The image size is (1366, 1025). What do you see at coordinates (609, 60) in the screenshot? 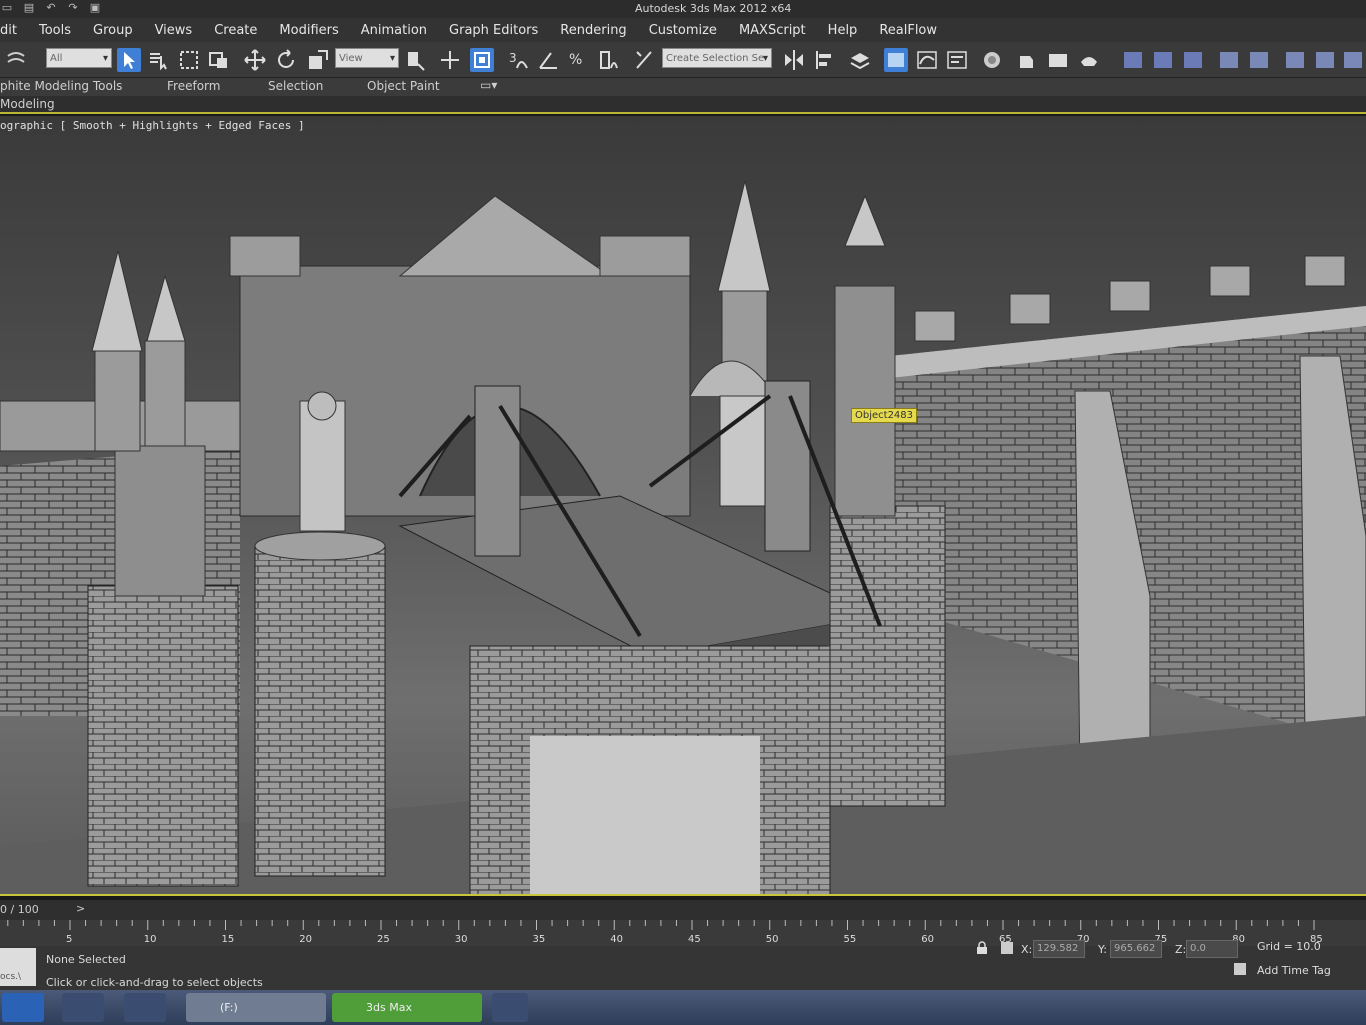
I see `spinner-snap-icon` at bounding box center [609, 60].